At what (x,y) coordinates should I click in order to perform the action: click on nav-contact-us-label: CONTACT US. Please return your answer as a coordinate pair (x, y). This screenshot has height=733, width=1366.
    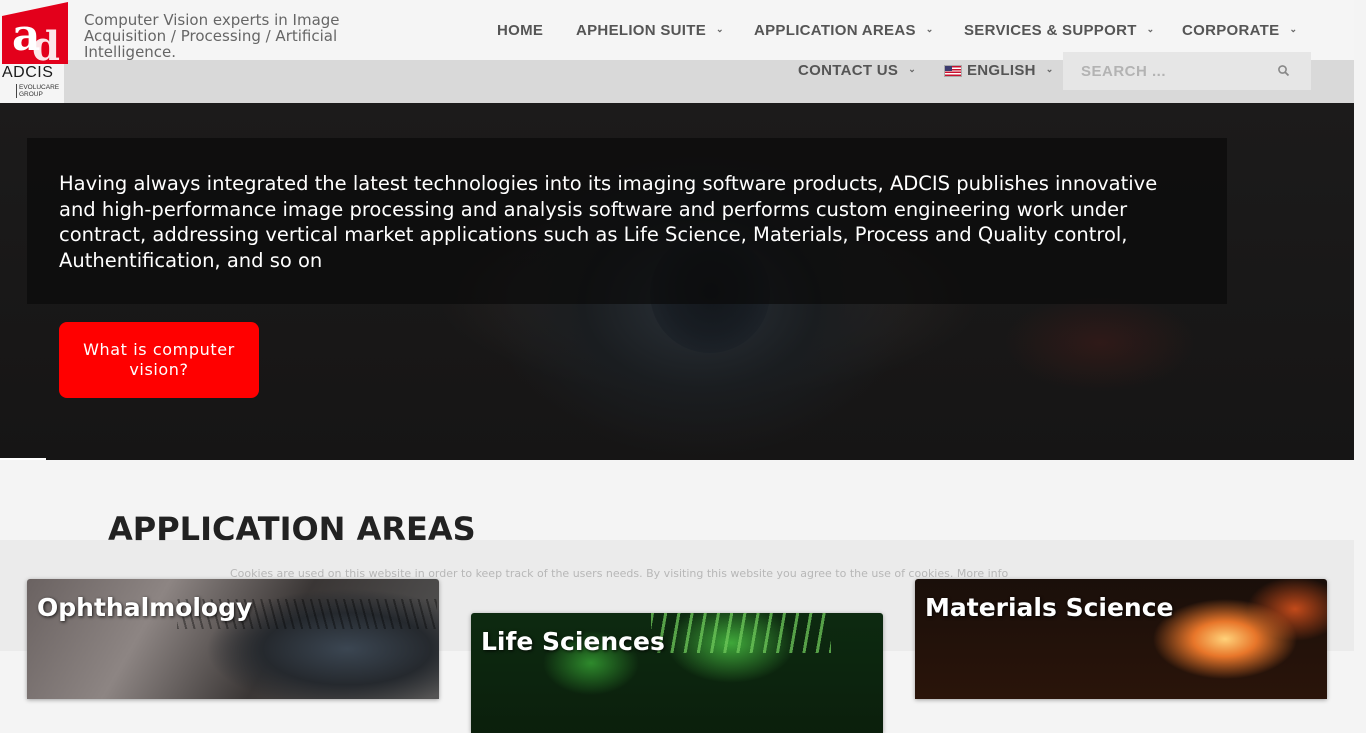
    Looking at the image, I should click on (848, 70).